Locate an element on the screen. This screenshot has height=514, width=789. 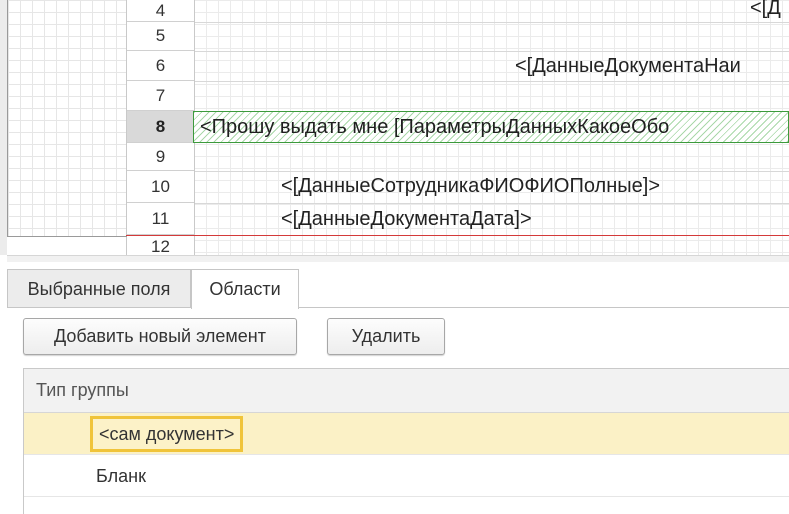
table-row: <сам документ> is located at coordinates (406, 434).